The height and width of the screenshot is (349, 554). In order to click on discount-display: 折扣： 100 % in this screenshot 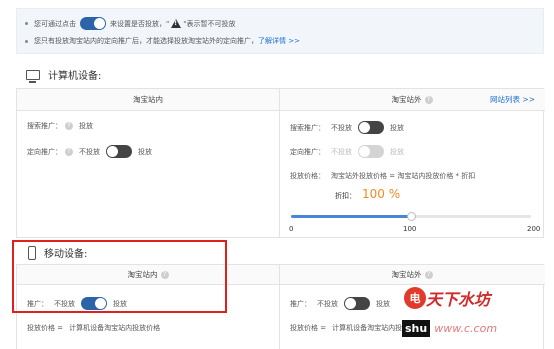, I will do `click(367, 194)`.